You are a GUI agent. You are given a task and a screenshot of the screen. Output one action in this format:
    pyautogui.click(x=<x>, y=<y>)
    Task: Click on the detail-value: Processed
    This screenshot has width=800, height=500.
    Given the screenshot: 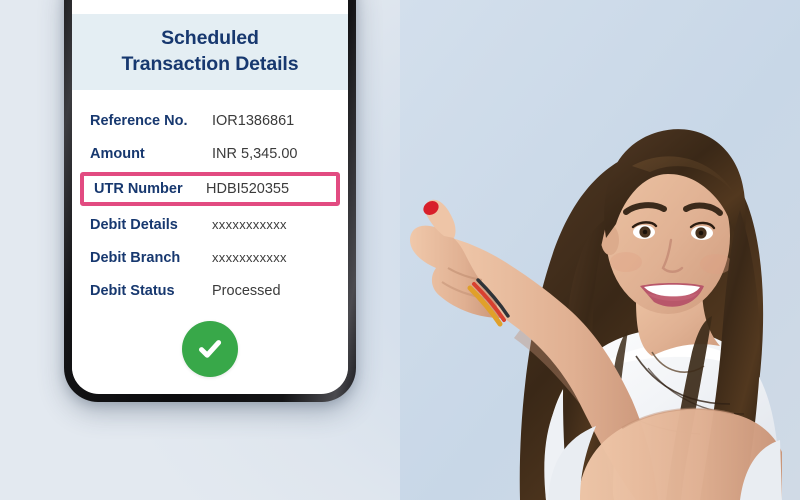 What is the action you would take?
    pyautogui.click(x=246, y=290)
    